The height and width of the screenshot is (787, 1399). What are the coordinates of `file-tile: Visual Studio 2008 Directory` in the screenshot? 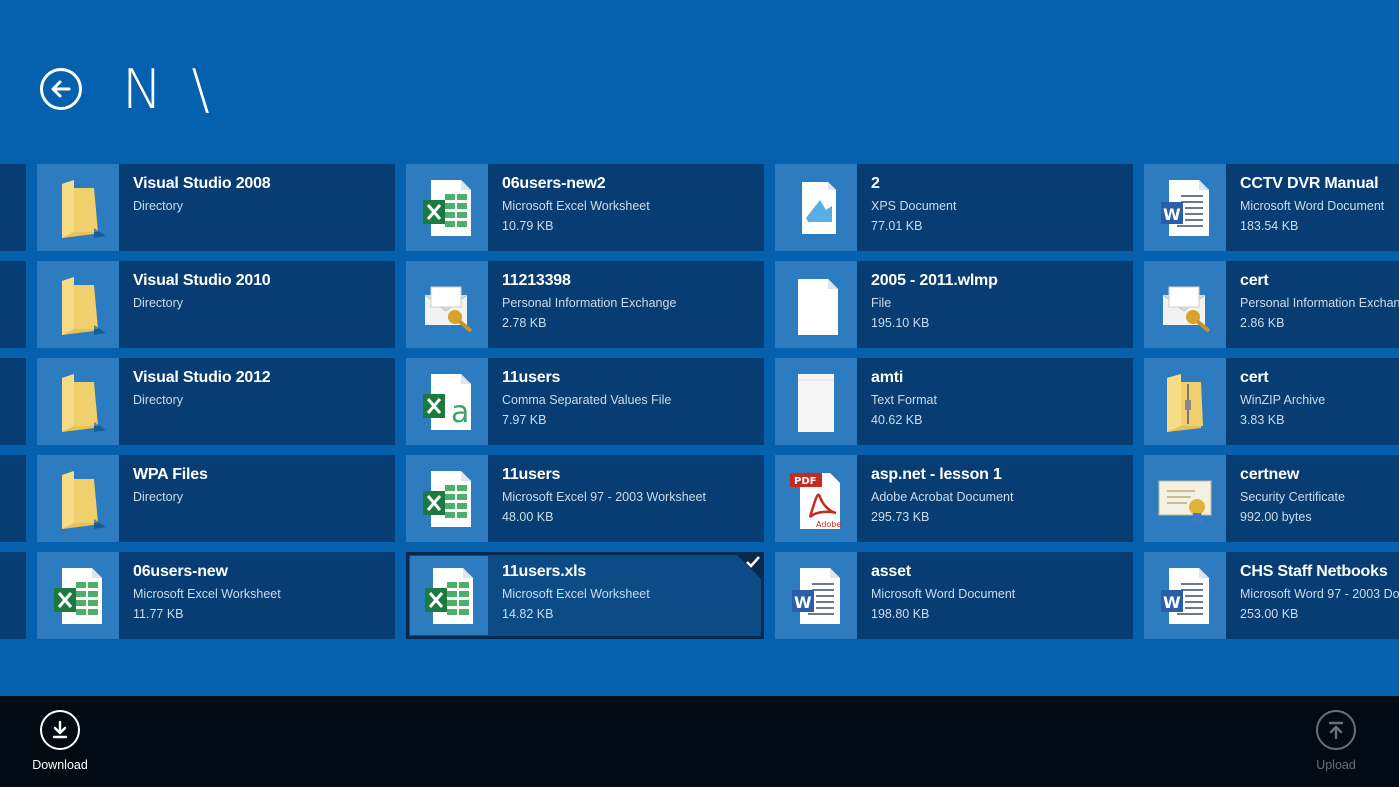 It's located at (216, 207).